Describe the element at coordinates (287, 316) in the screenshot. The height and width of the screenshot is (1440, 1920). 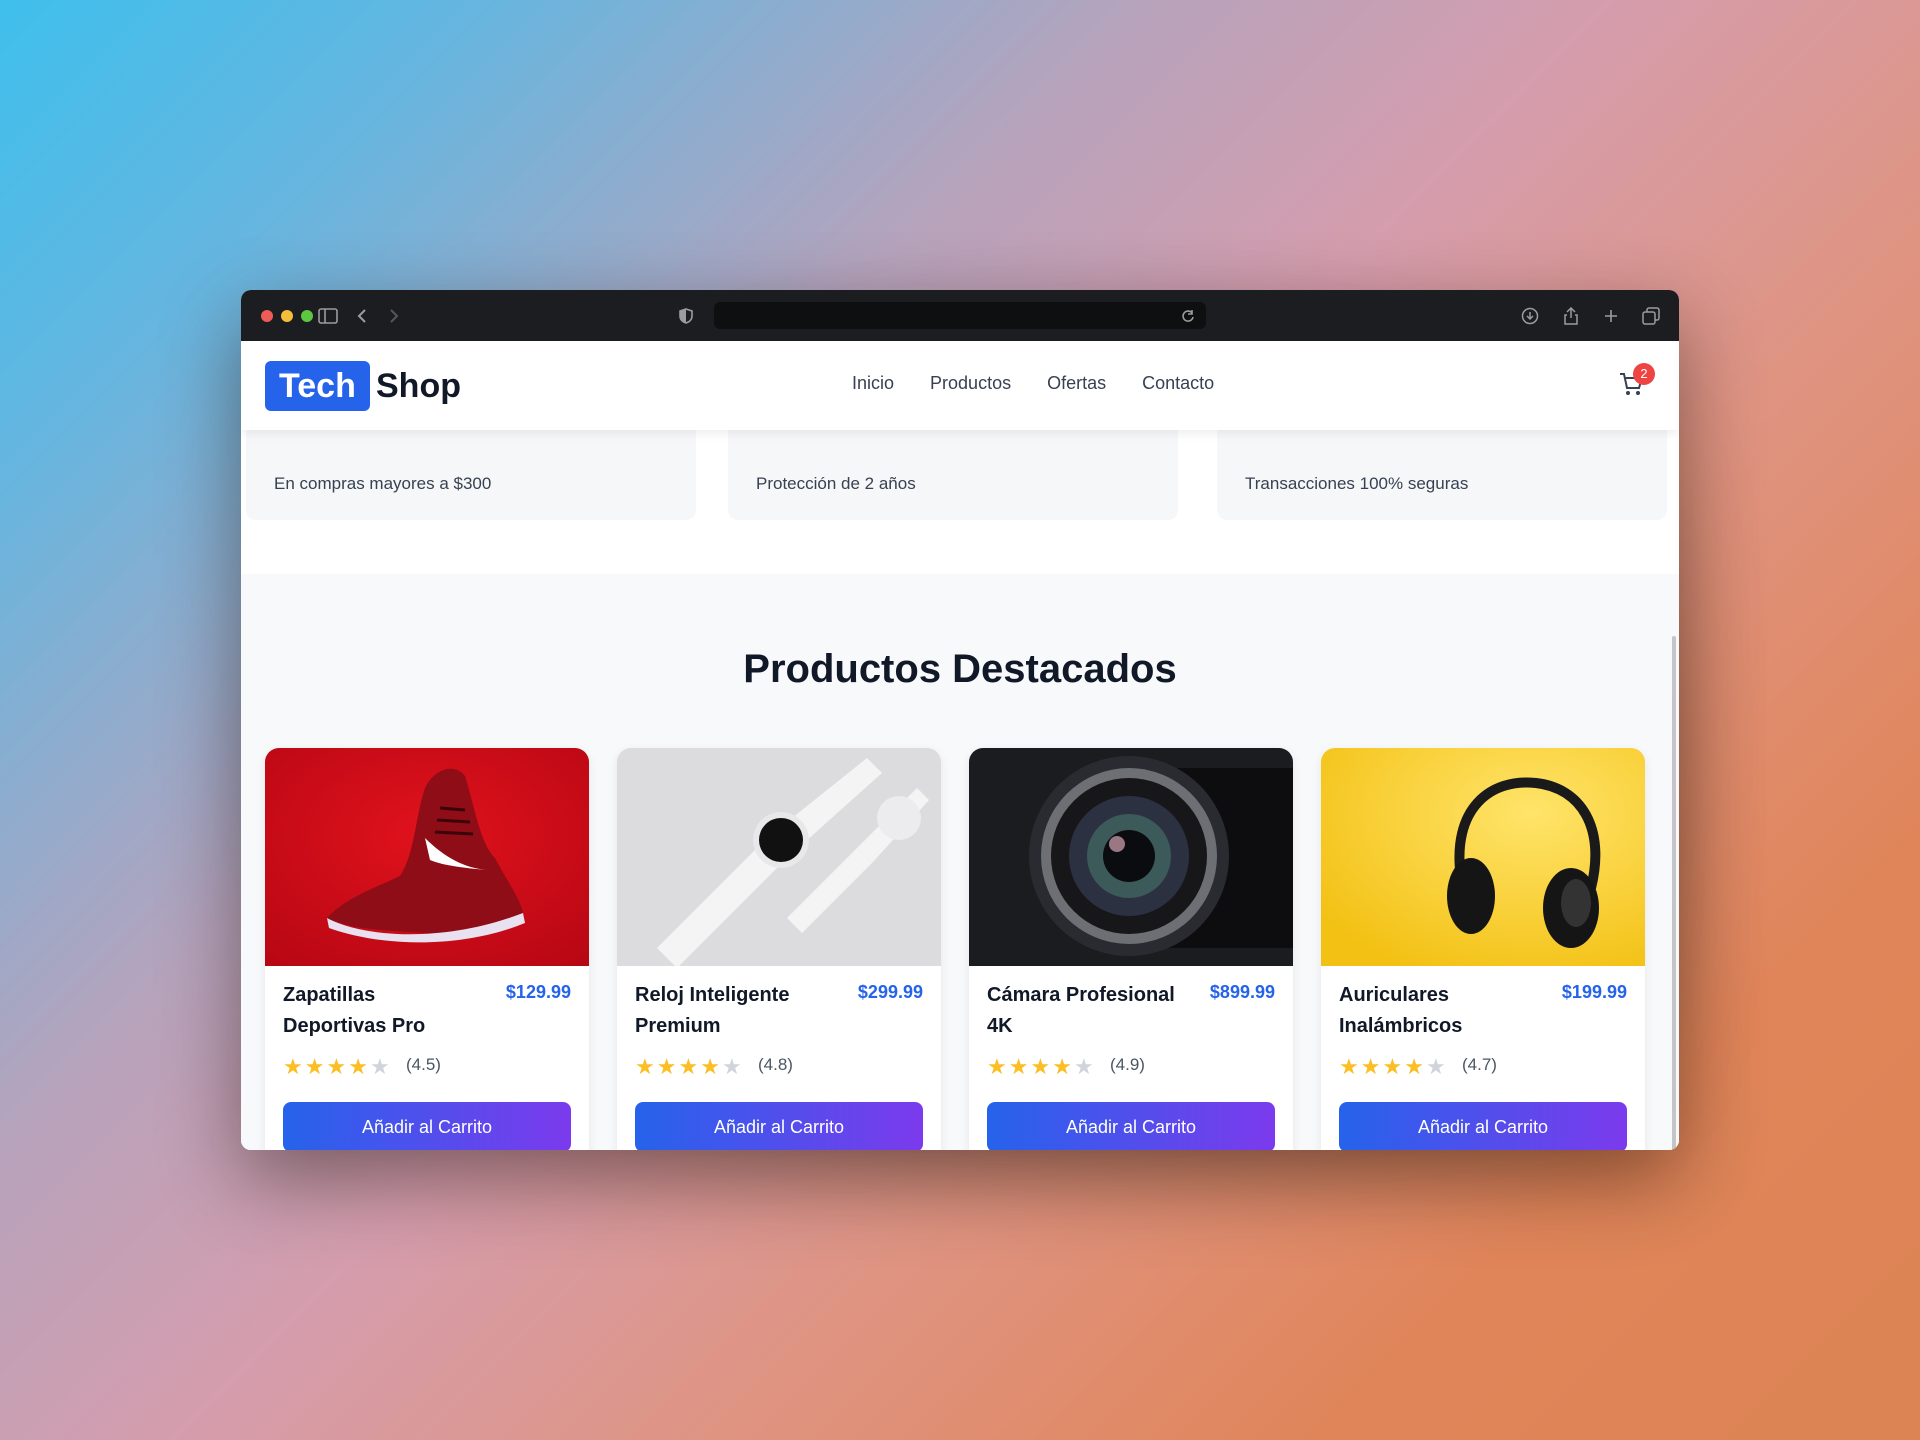
I see `minimize-window-button` at that location.